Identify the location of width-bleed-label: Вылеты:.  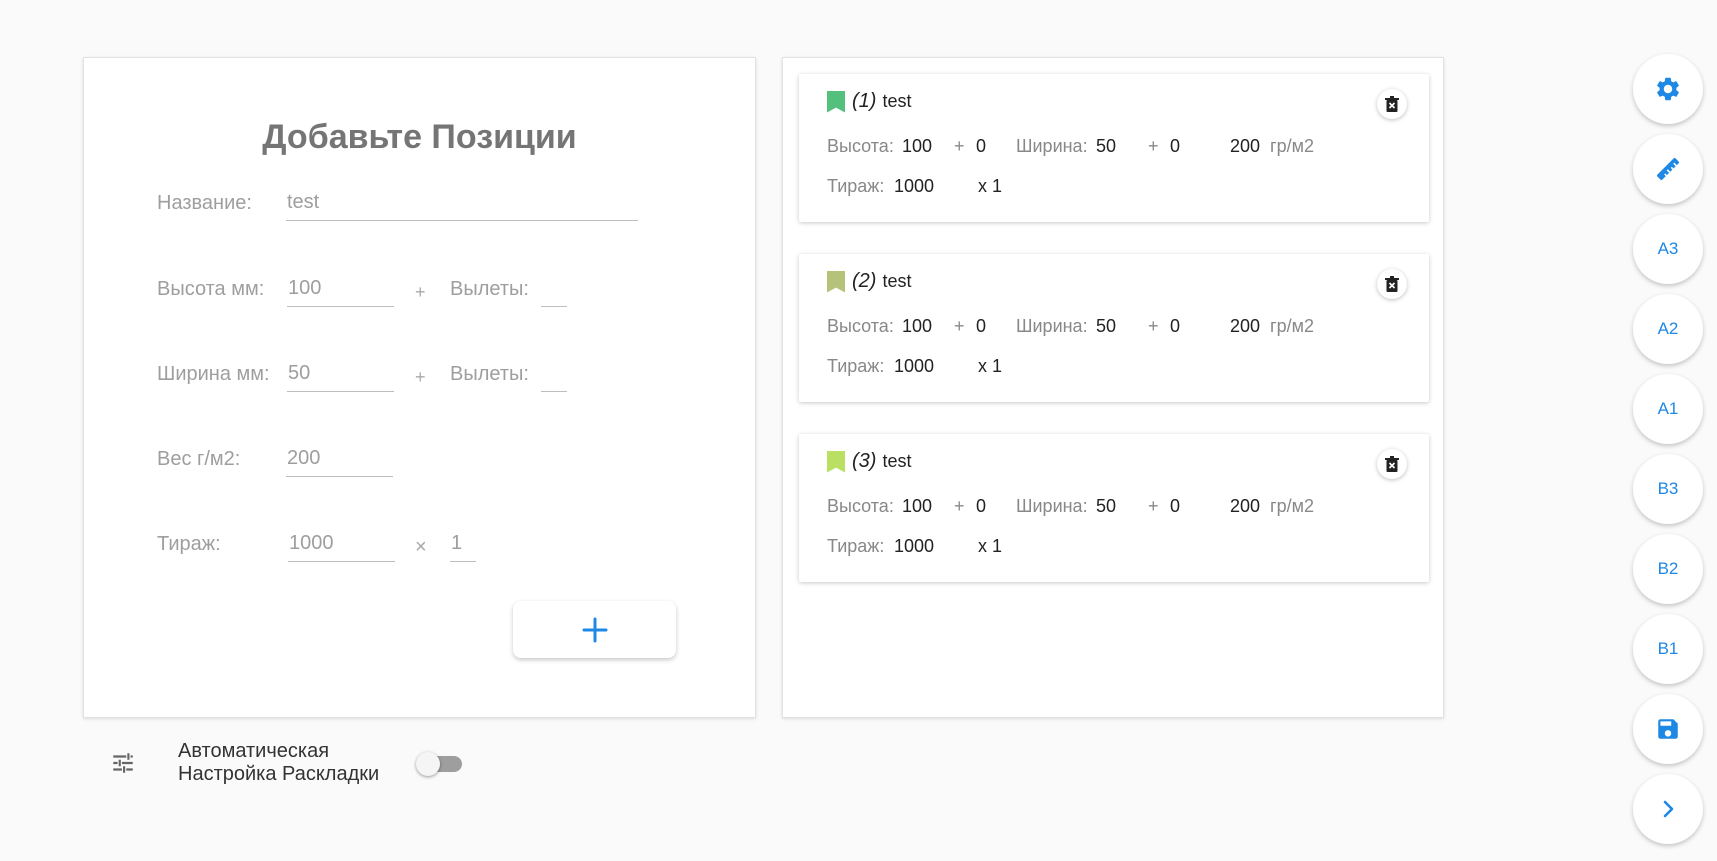
(489, 374).